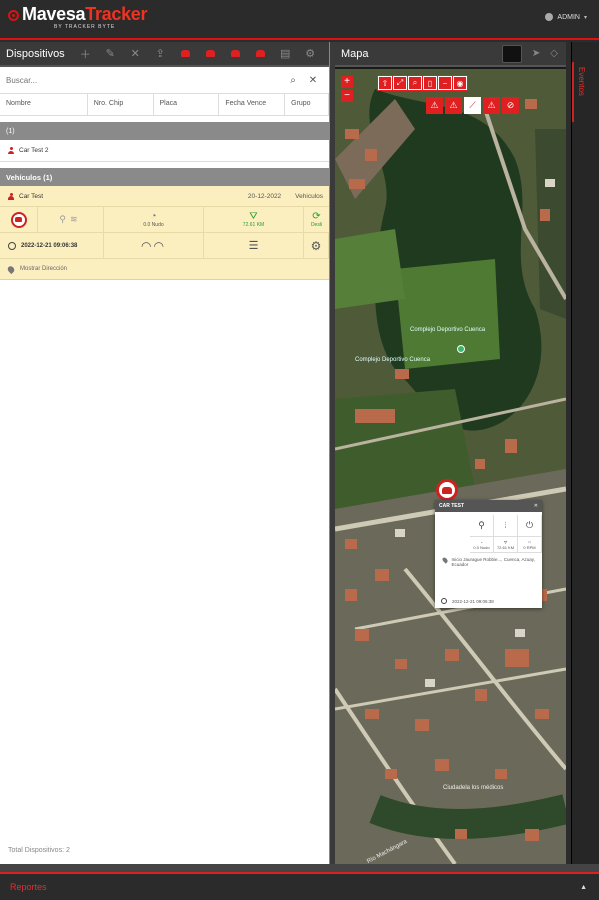 The width and height of the screenshot is (599, 900). I want to click on close-icon: ✕, so click(538, 506).